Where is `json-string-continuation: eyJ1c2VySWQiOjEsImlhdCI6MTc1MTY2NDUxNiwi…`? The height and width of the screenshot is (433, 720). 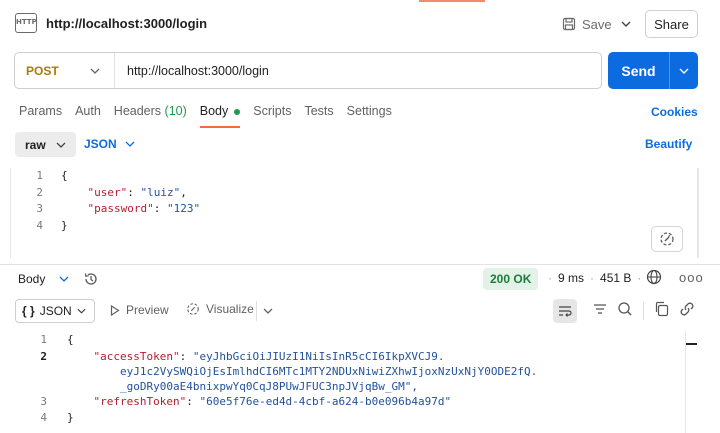 json-string-continuation: eyJ1c2VySWQiOjEsImlhdCI6MTc1MTY2NDUxNiwi… is located at coordinates (328, 371).